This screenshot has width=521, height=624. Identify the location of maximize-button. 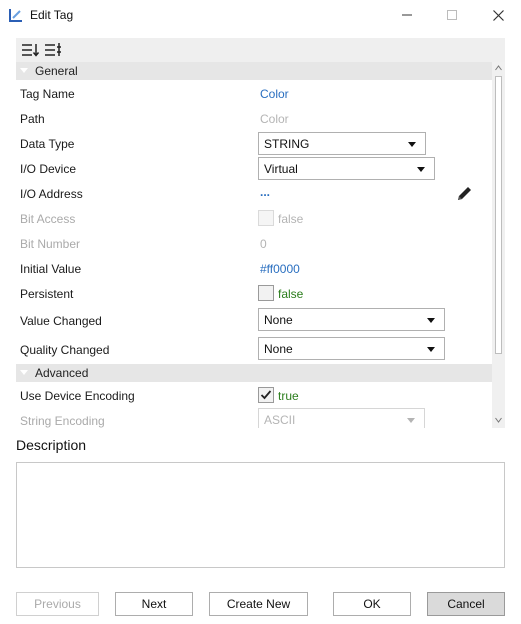
(452, 15).